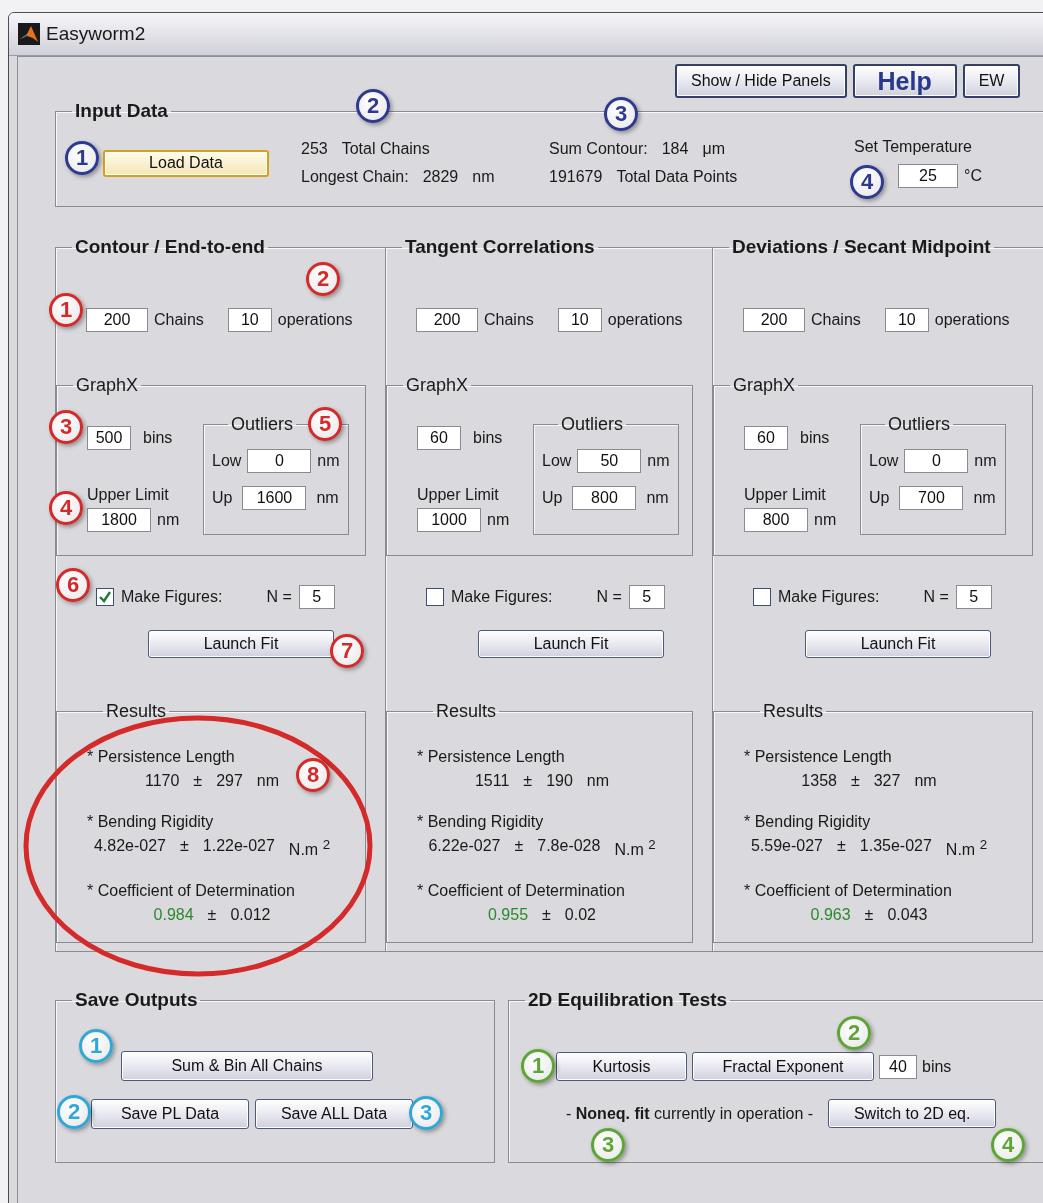  Describe the element at coordinates (355, 177) in the screenshot. I see `stat-text: Longest Chain:` at that location.